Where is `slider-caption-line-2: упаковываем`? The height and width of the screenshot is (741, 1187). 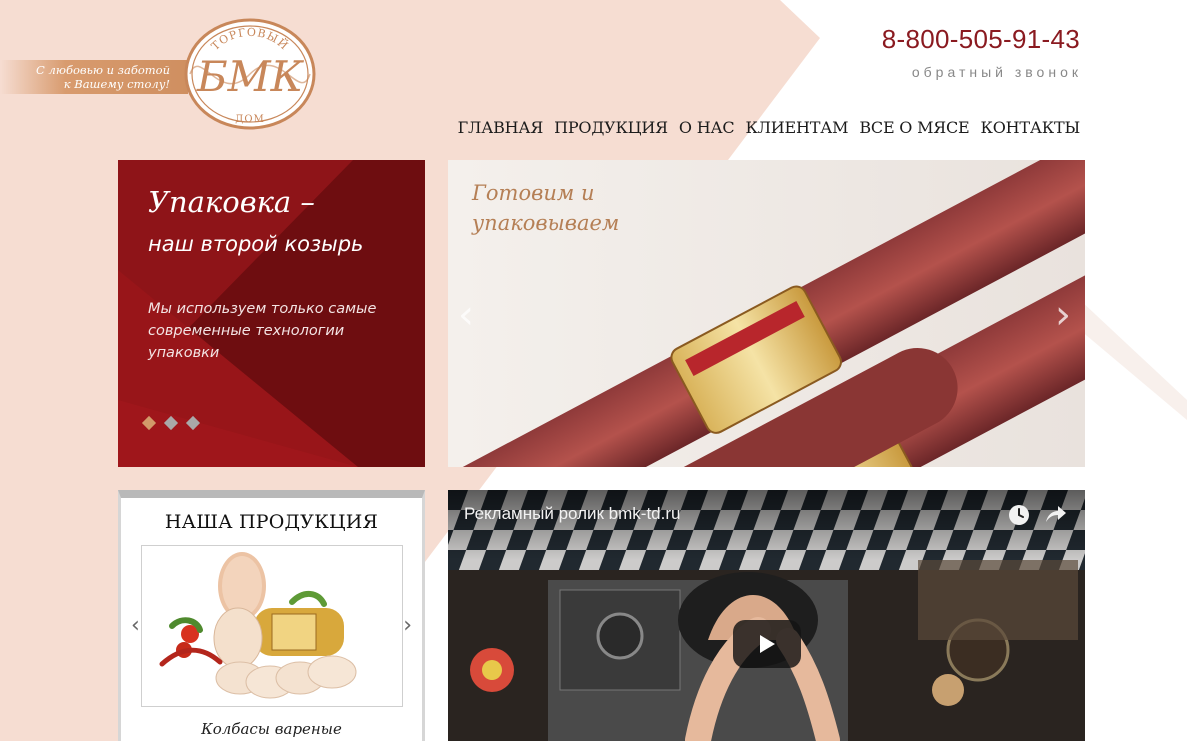 slider-caption-line-2: упаковываем is located at coordinates (546, 223).